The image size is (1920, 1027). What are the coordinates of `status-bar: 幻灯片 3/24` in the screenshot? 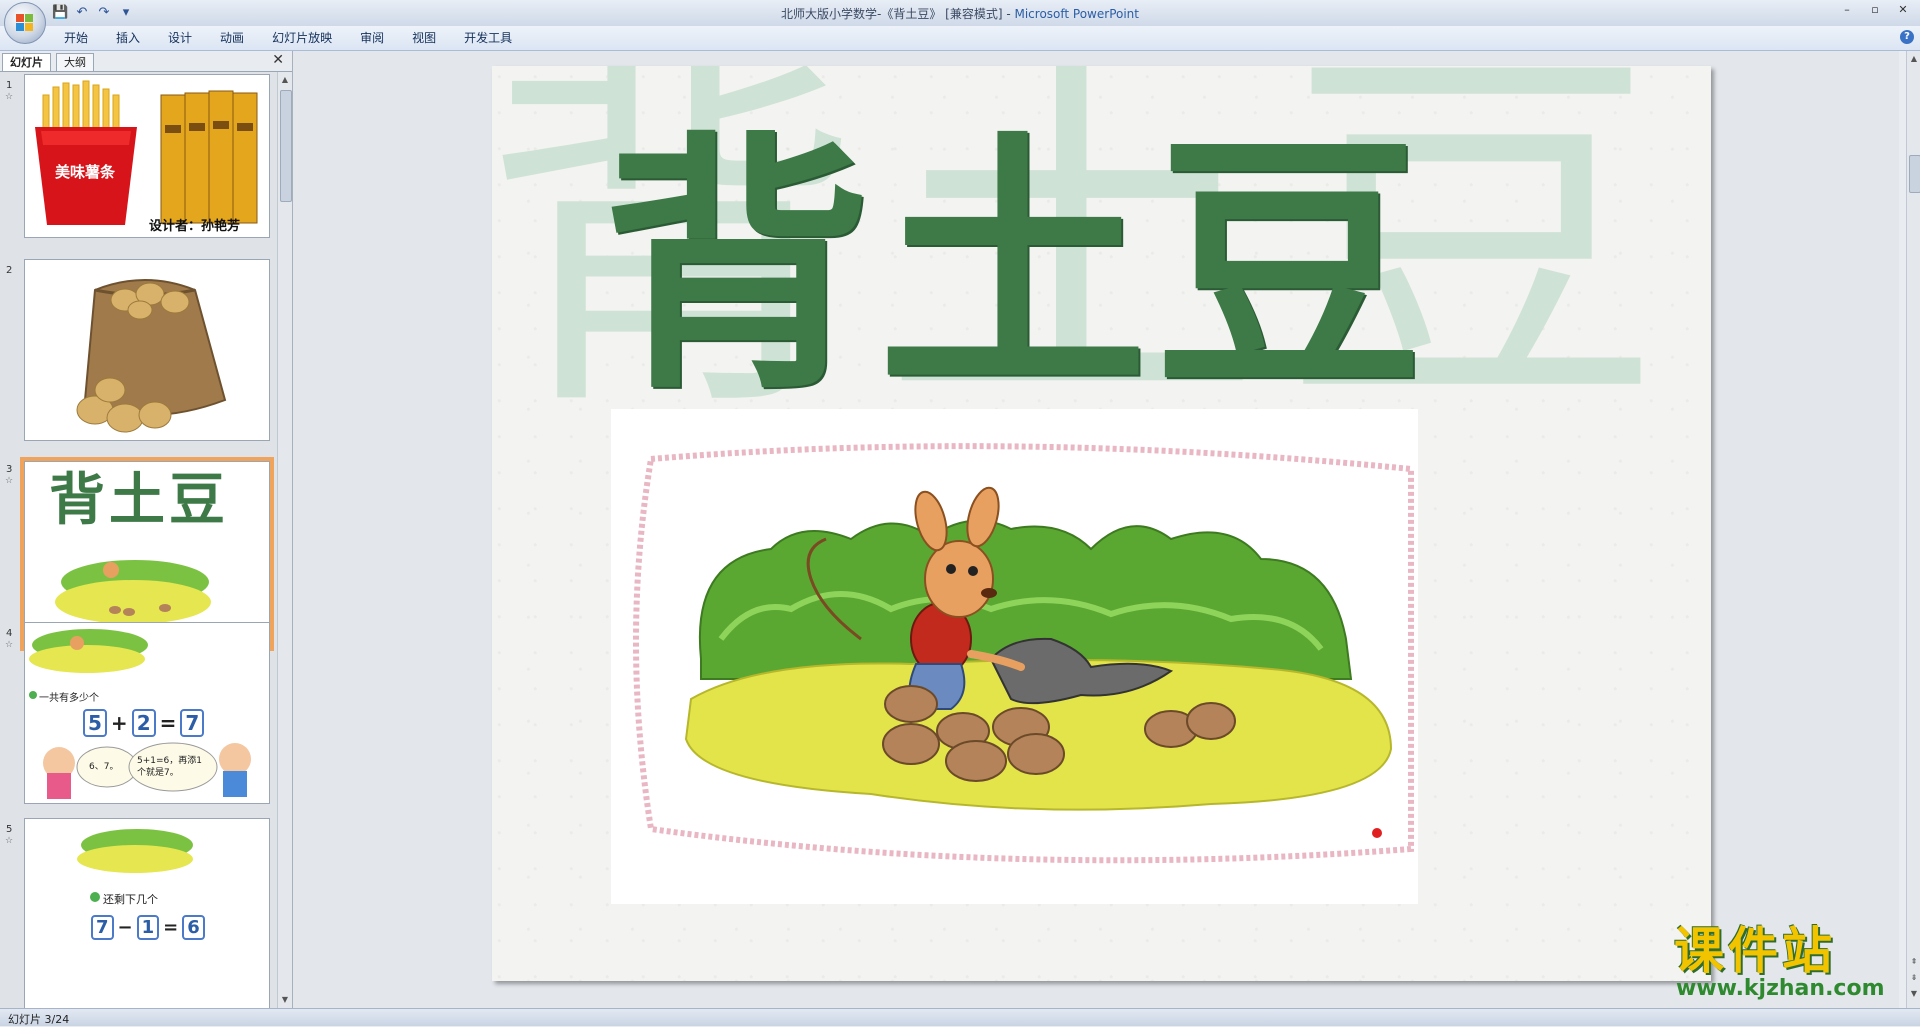 It's located at (960, 1017).